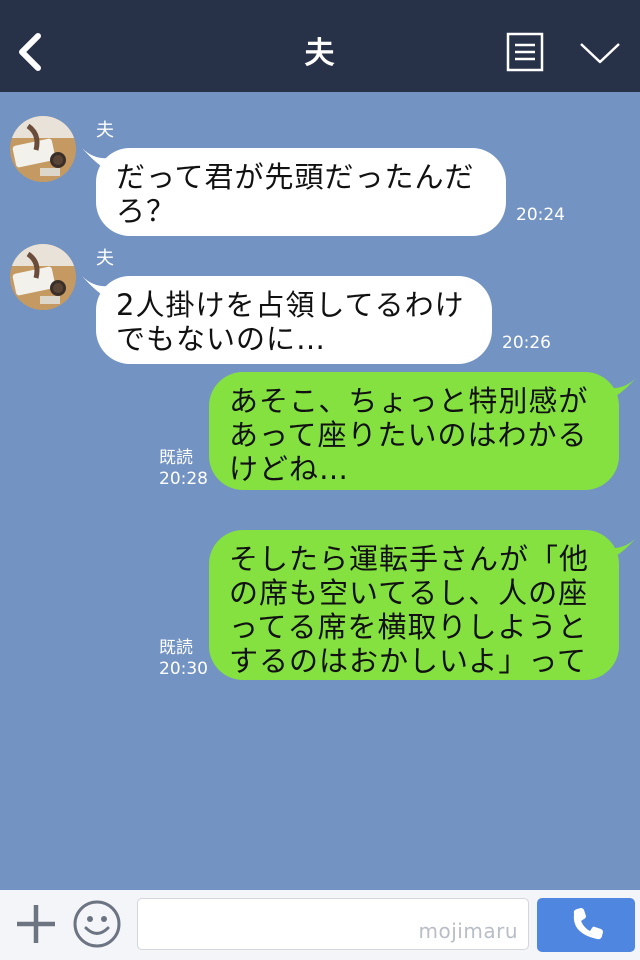 This screenshot has width=640, height=960. I want to click on input-bar: mojimaru, so click(320, 925).